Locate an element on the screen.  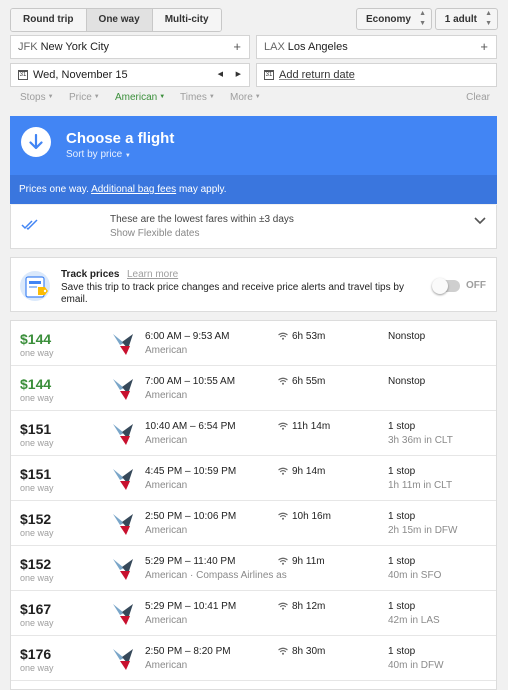
return-date-field: 31 Add return date is located at coordinates (376, 75).